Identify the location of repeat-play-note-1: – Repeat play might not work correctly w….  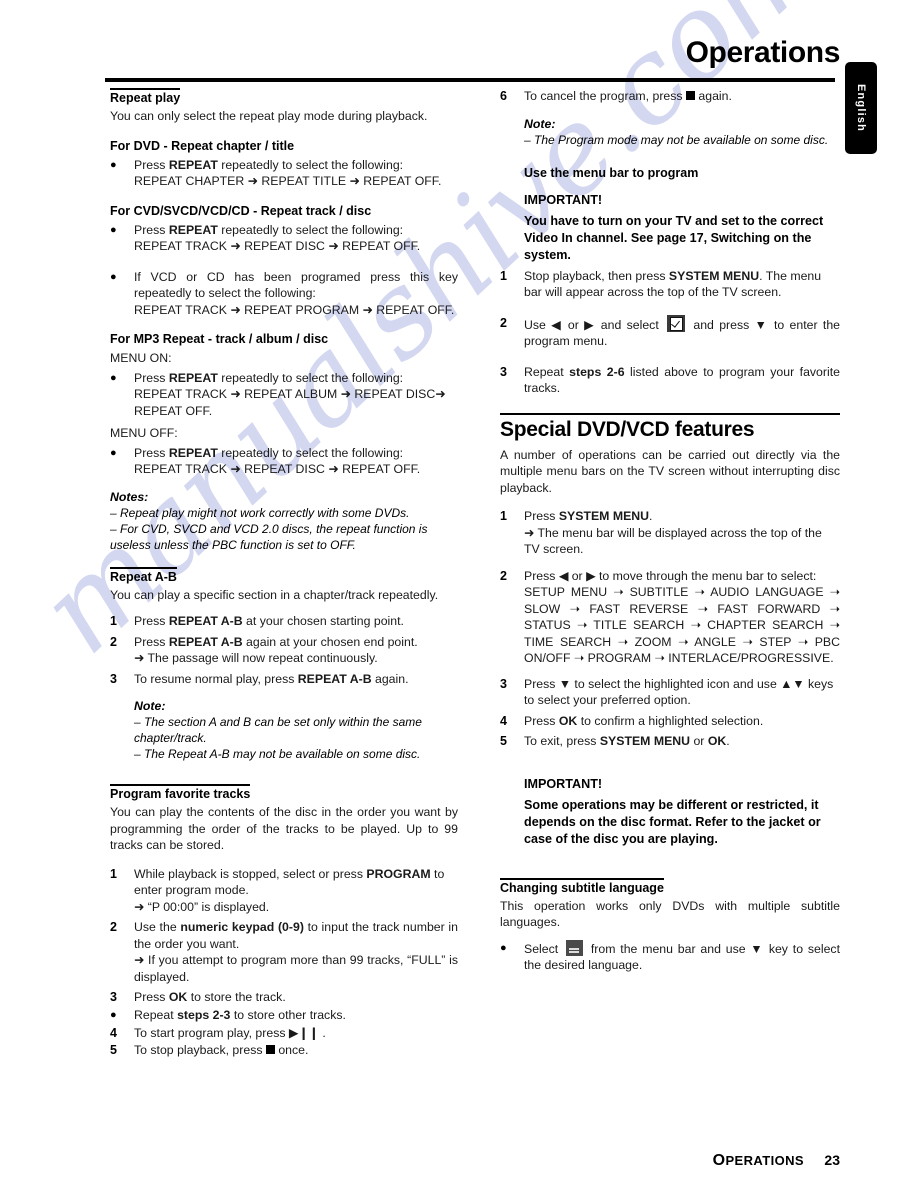
(260, 512).